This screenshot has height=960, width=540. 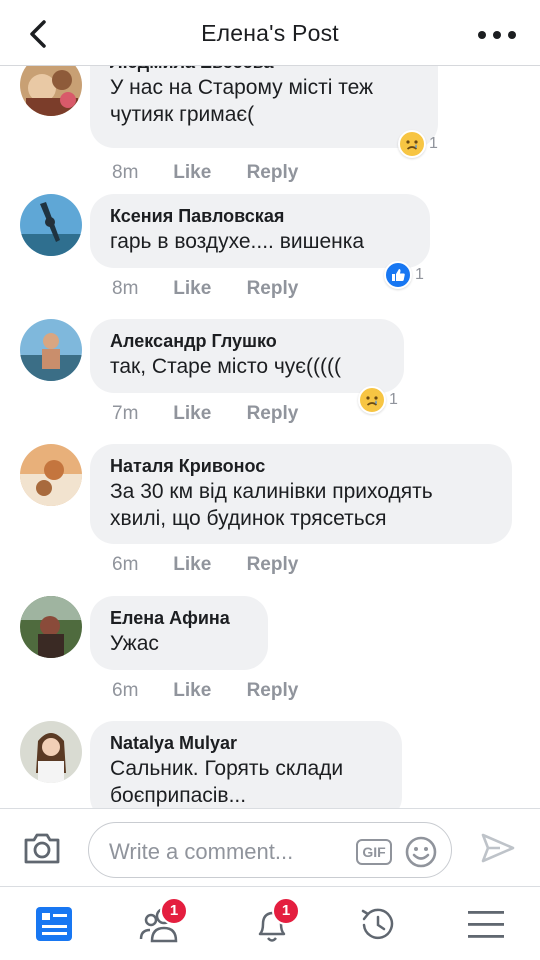 I want to click on comment-text: так, Старе місто чує(((((, so click(x=225, y=366).